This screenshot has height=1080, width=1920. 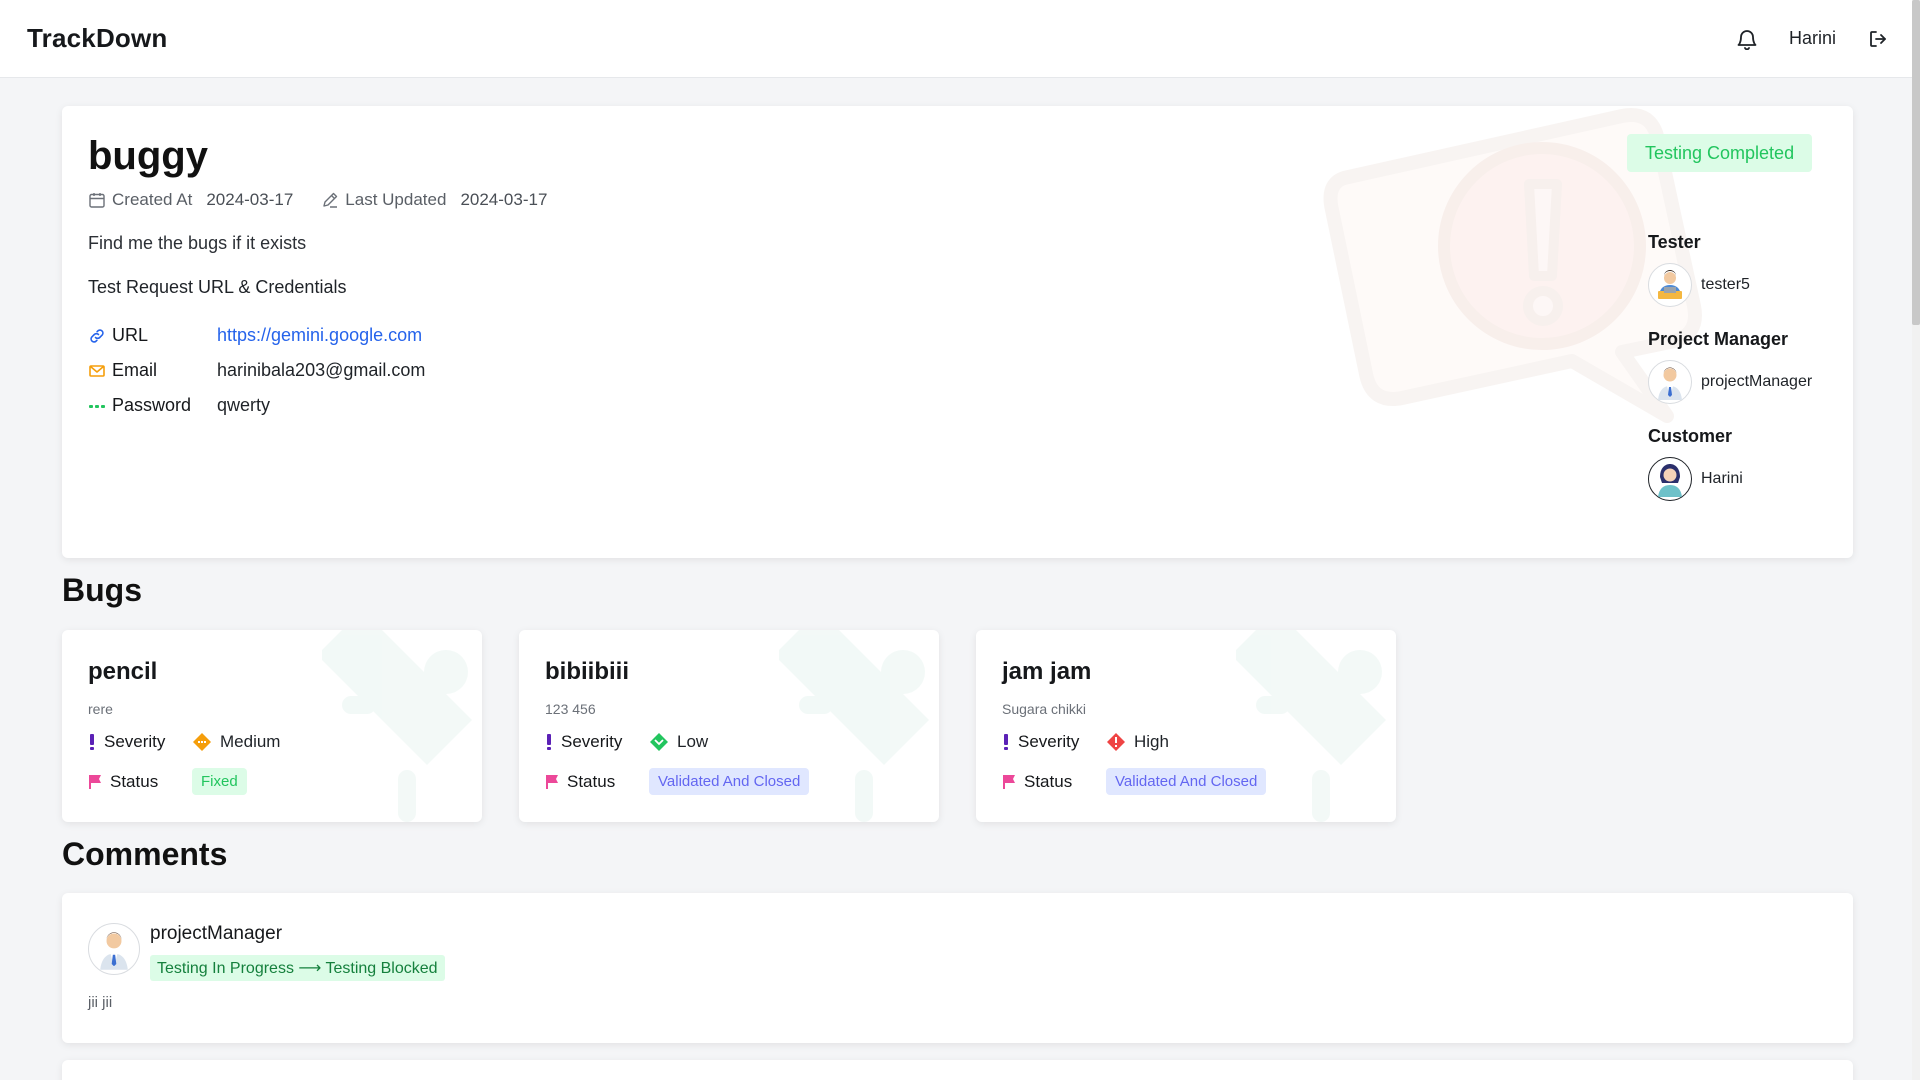 What do you see at coordinates (1747, 39) in the screenshot?
I see `bell-icon` at bounding box center [1747, 39].